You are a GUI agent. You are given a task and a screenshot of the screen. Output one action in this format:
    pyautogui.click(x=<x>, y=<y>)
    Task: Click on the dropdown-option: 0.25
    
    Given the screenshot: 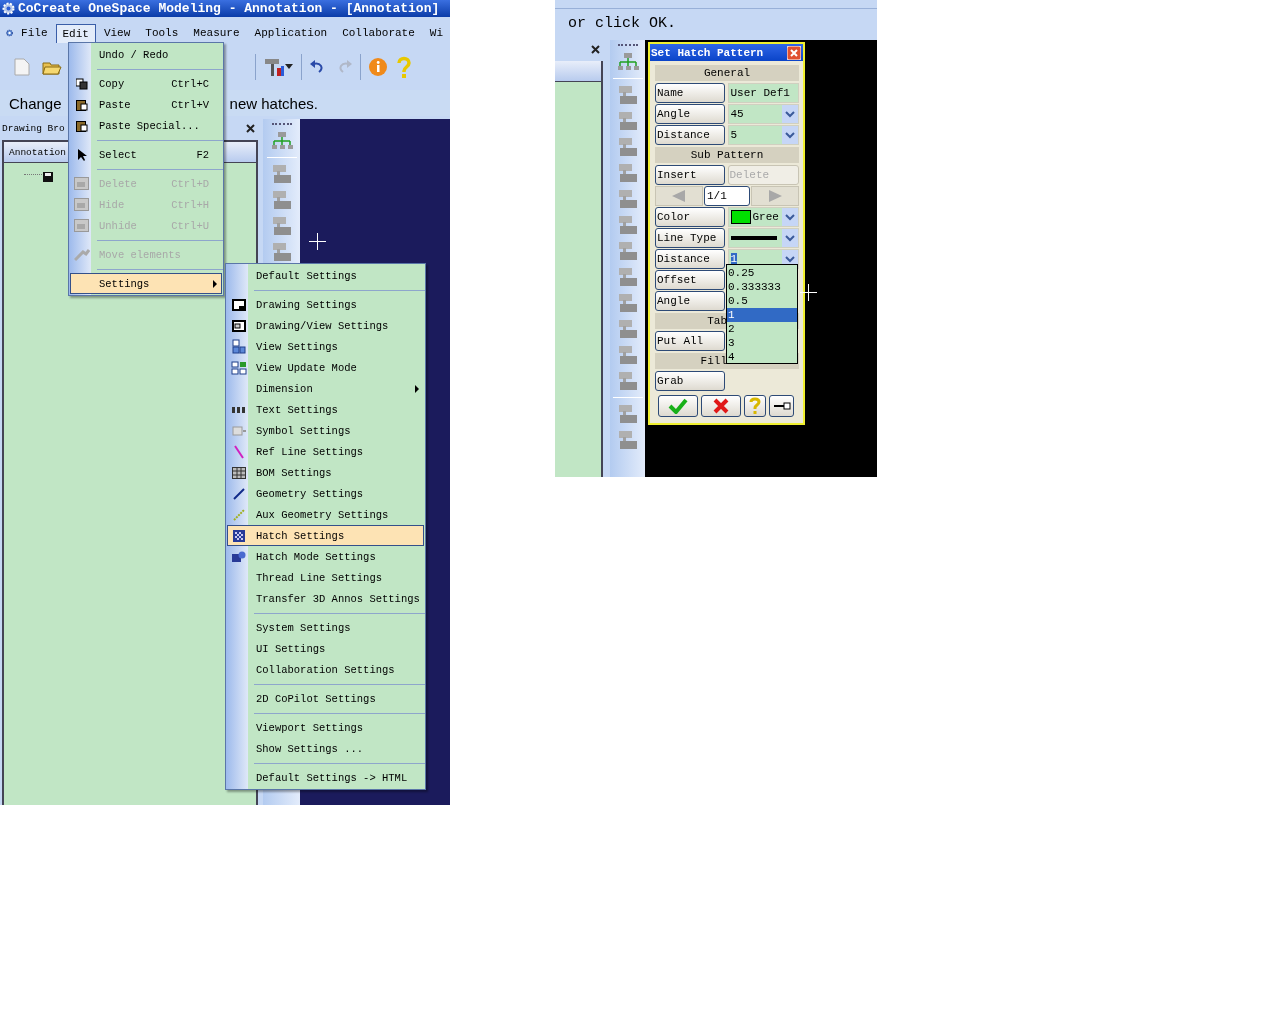 What is the action you would take?
    pyautogui.click(x=762, y=273)
    